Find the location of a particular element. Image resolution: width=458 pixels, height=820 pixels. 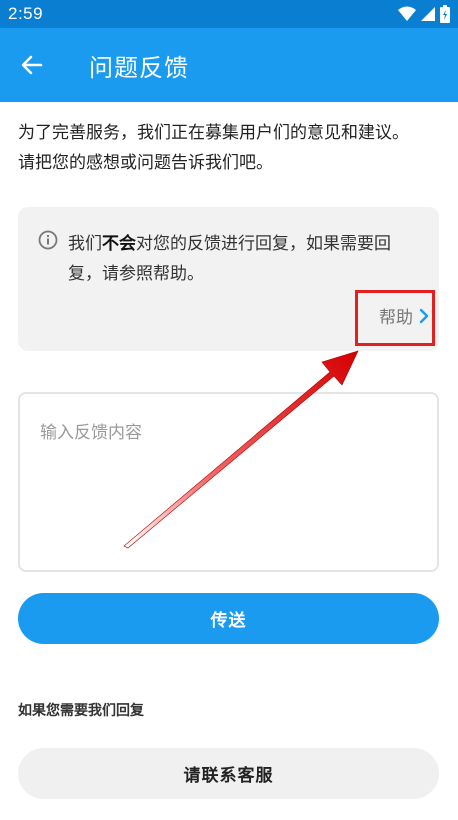

info-icon is located at coordinates (48, 240).